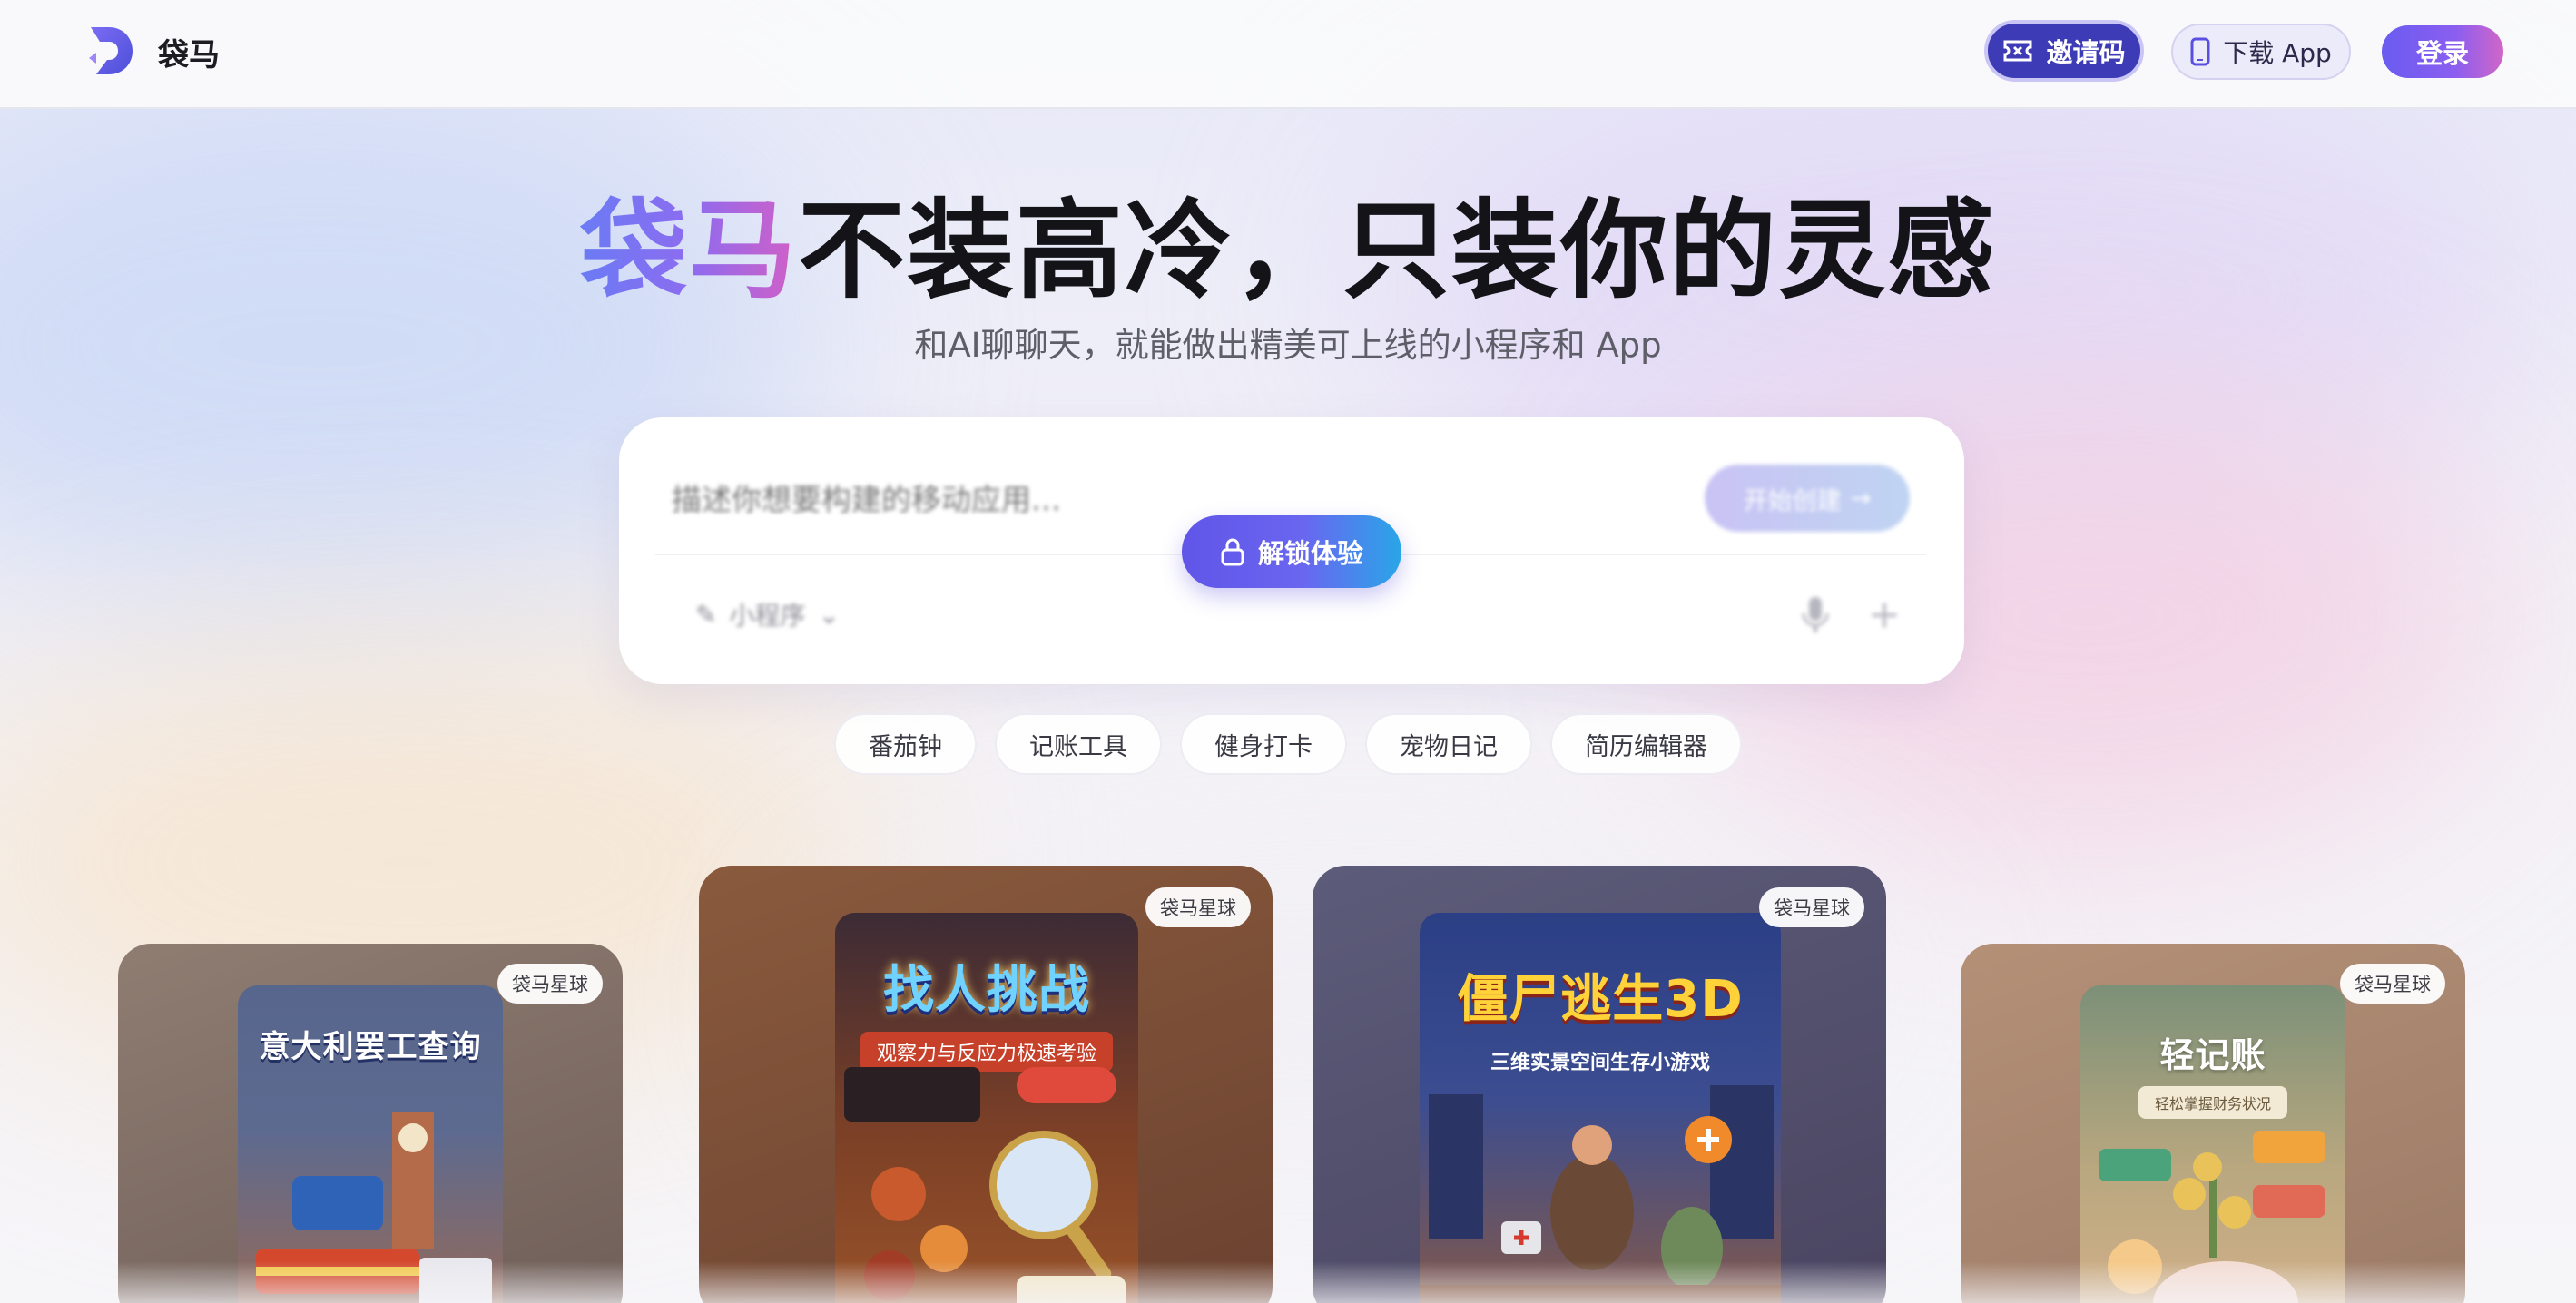 The image size is (2576, 1303). What do you see at coordinates (1600, 999) in the screenshot?
I see `poster-title: 僵尸逃生3D` at bounding box center [1600, 999].